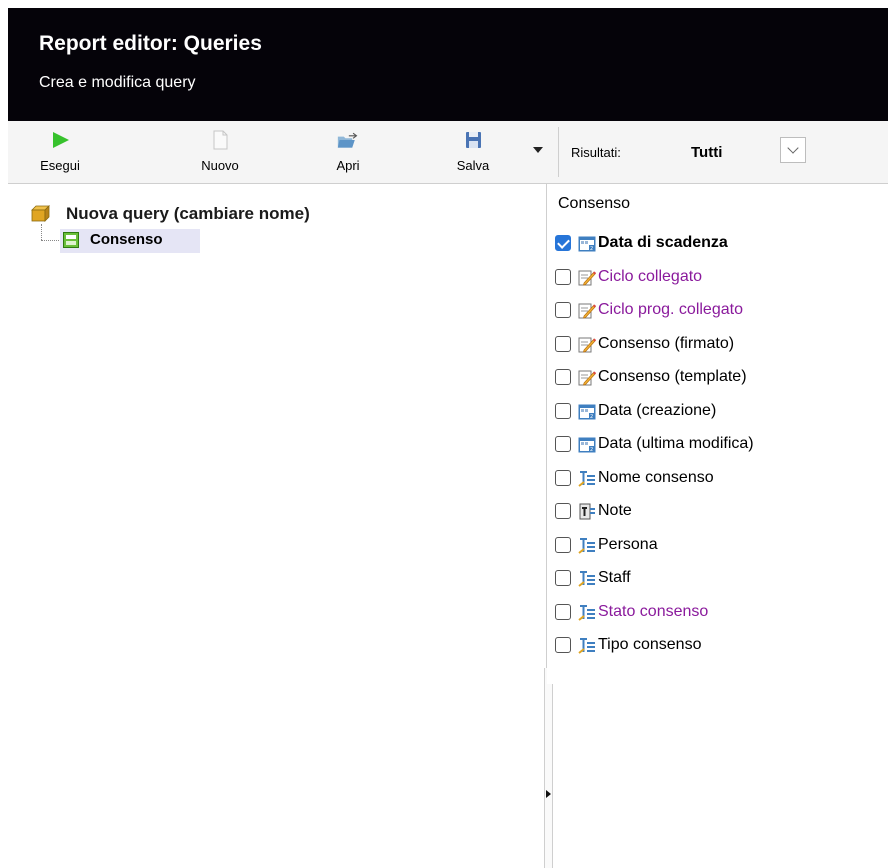  Describe the element at coordinates (720, 612) in the screenshot. I see `field-item: Stato consenso` at that location.